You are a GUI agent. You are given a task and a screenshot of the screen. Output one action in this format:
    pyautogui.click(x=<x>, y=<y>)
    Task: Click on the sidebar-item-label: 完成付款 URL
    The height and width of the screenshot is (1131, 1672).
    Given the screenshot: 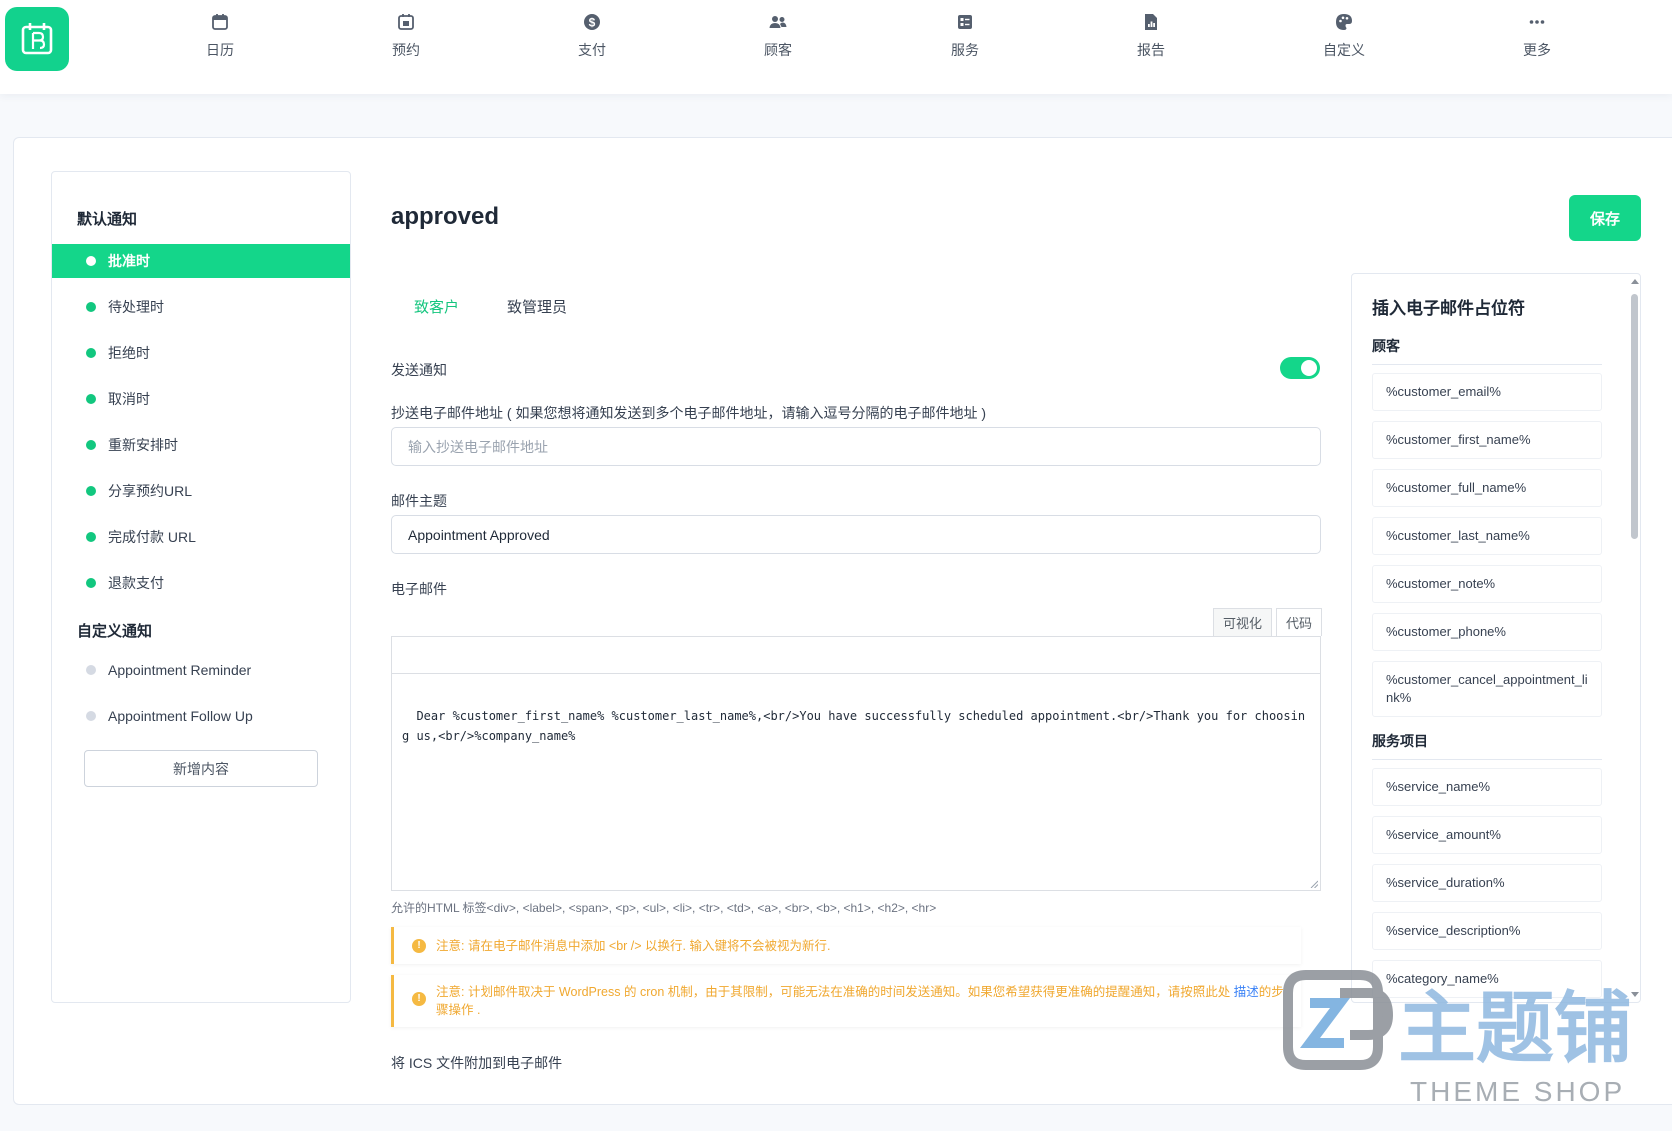 What is the action you would take?
    pyautogui.click(x=152, y=537)
    